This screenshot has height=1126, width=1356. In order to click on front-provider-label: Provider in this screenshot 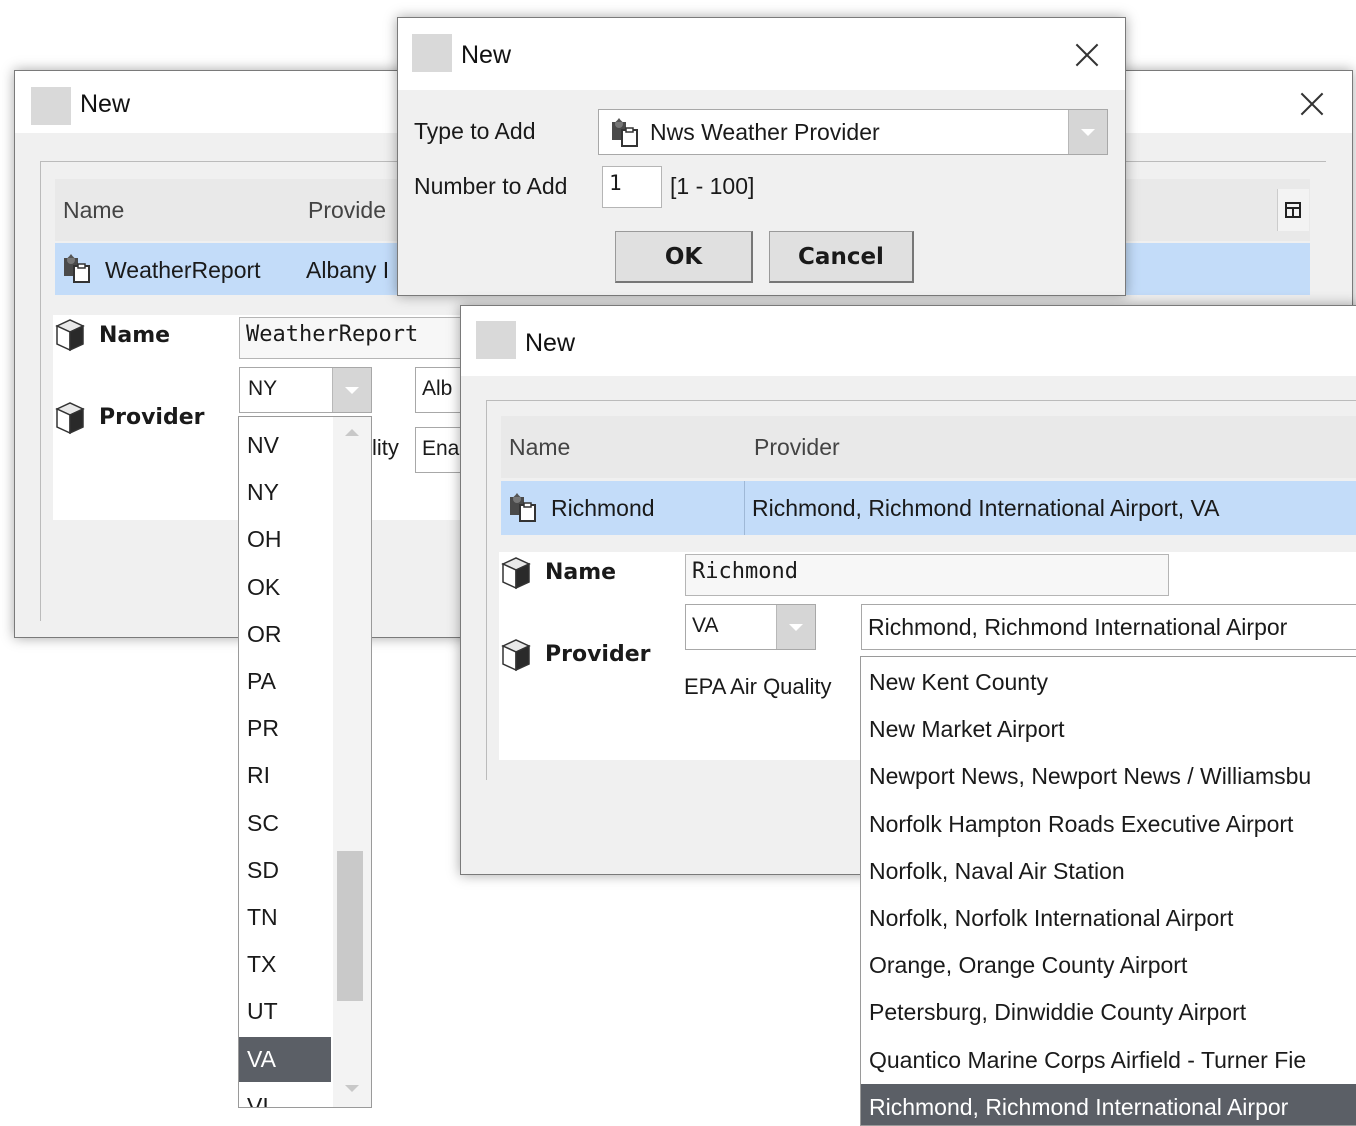, I will do `click(598, 654)`.